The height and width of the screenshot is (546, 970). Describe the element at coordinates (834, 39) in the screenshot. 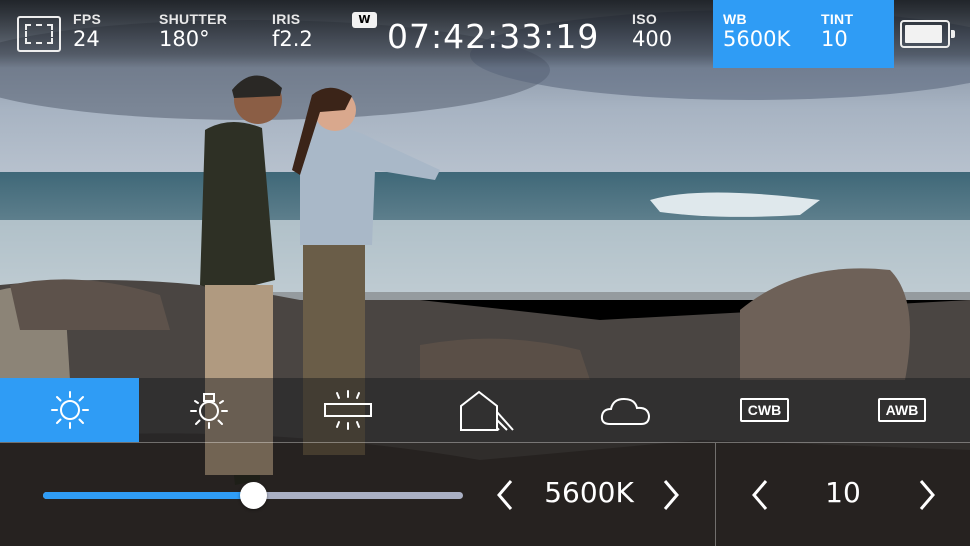

I see `tint-value: 10` at that location.